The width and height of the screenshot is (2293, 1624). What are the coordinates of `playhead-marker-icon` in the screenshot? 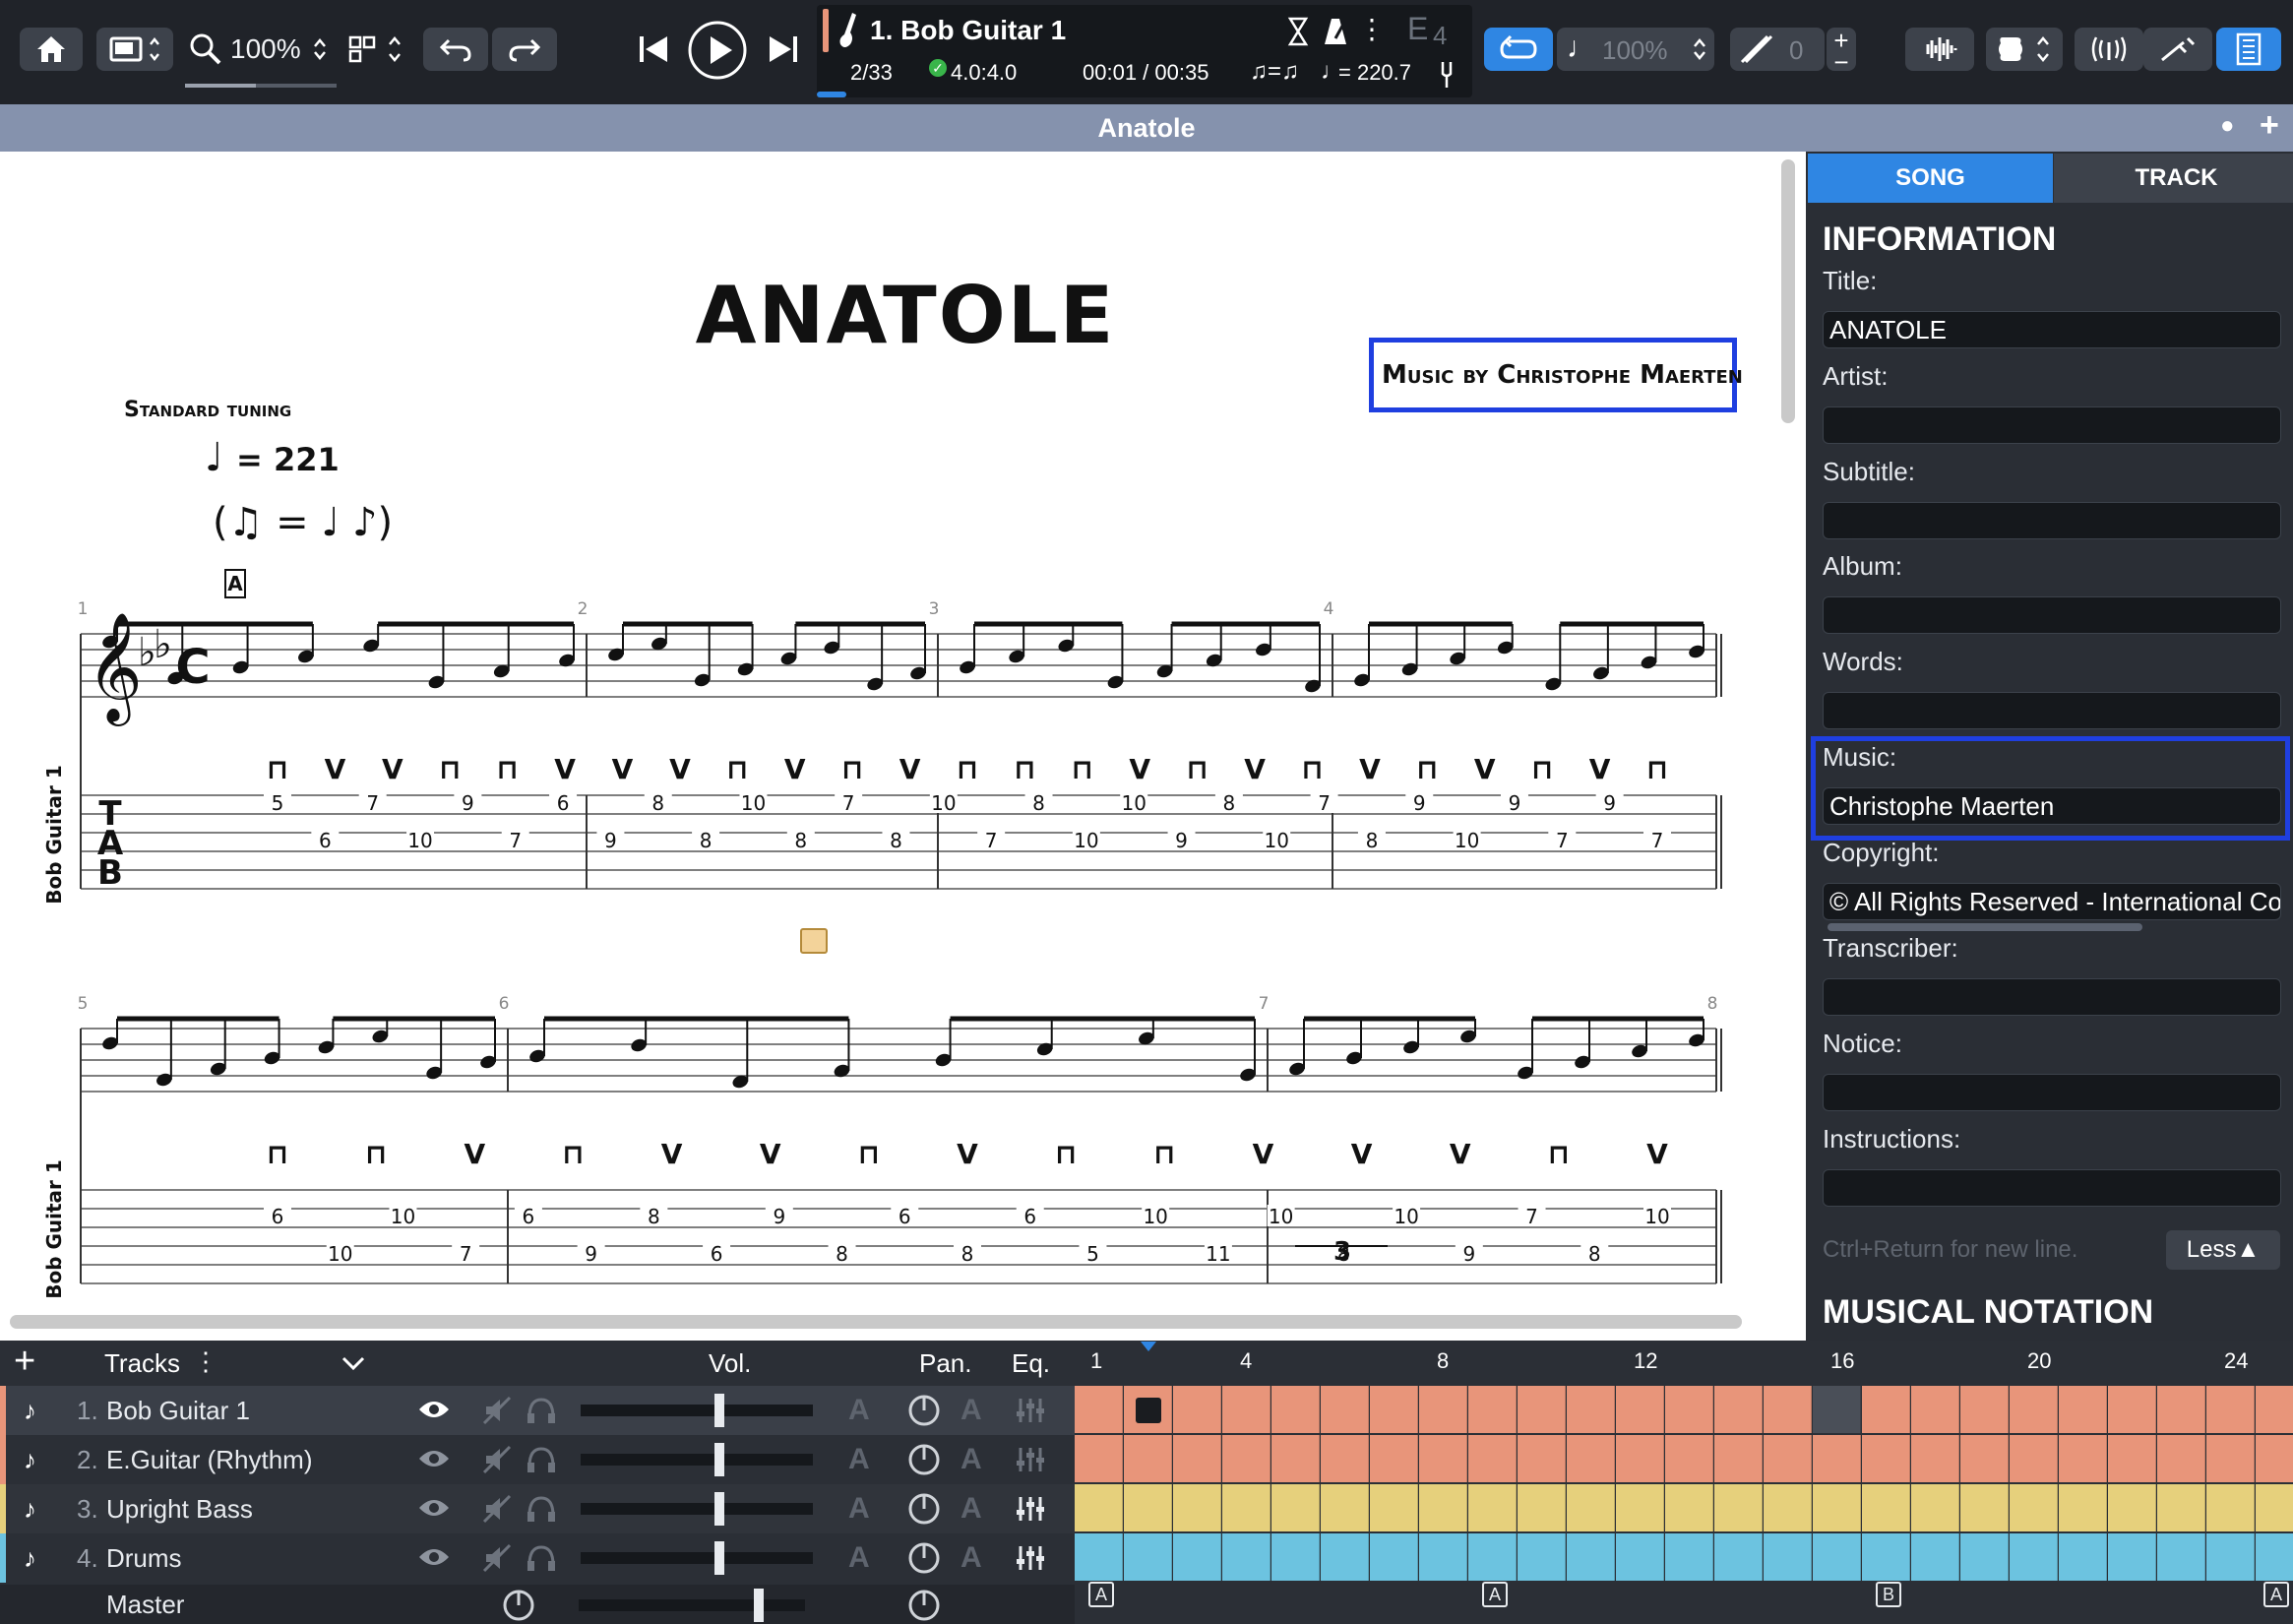 It's located at (1148, 1346).